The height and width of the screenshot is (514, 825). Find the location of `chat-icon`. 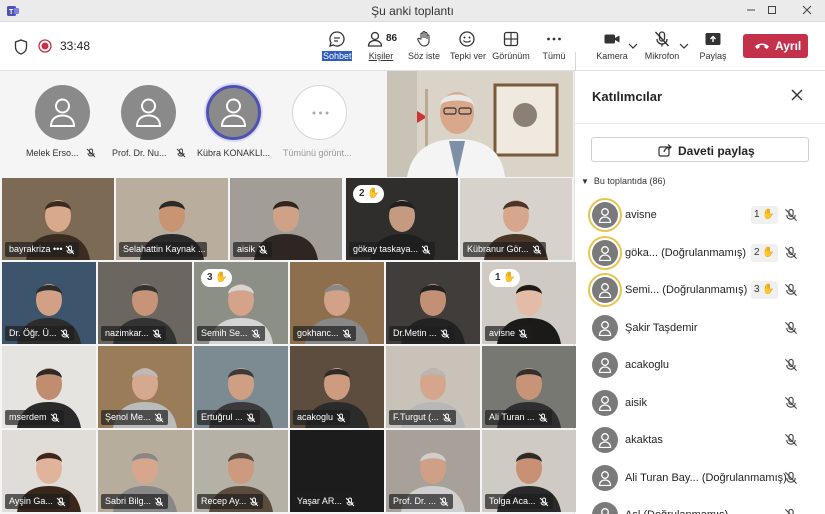

chat-icon is located at coordinates (337, 39).